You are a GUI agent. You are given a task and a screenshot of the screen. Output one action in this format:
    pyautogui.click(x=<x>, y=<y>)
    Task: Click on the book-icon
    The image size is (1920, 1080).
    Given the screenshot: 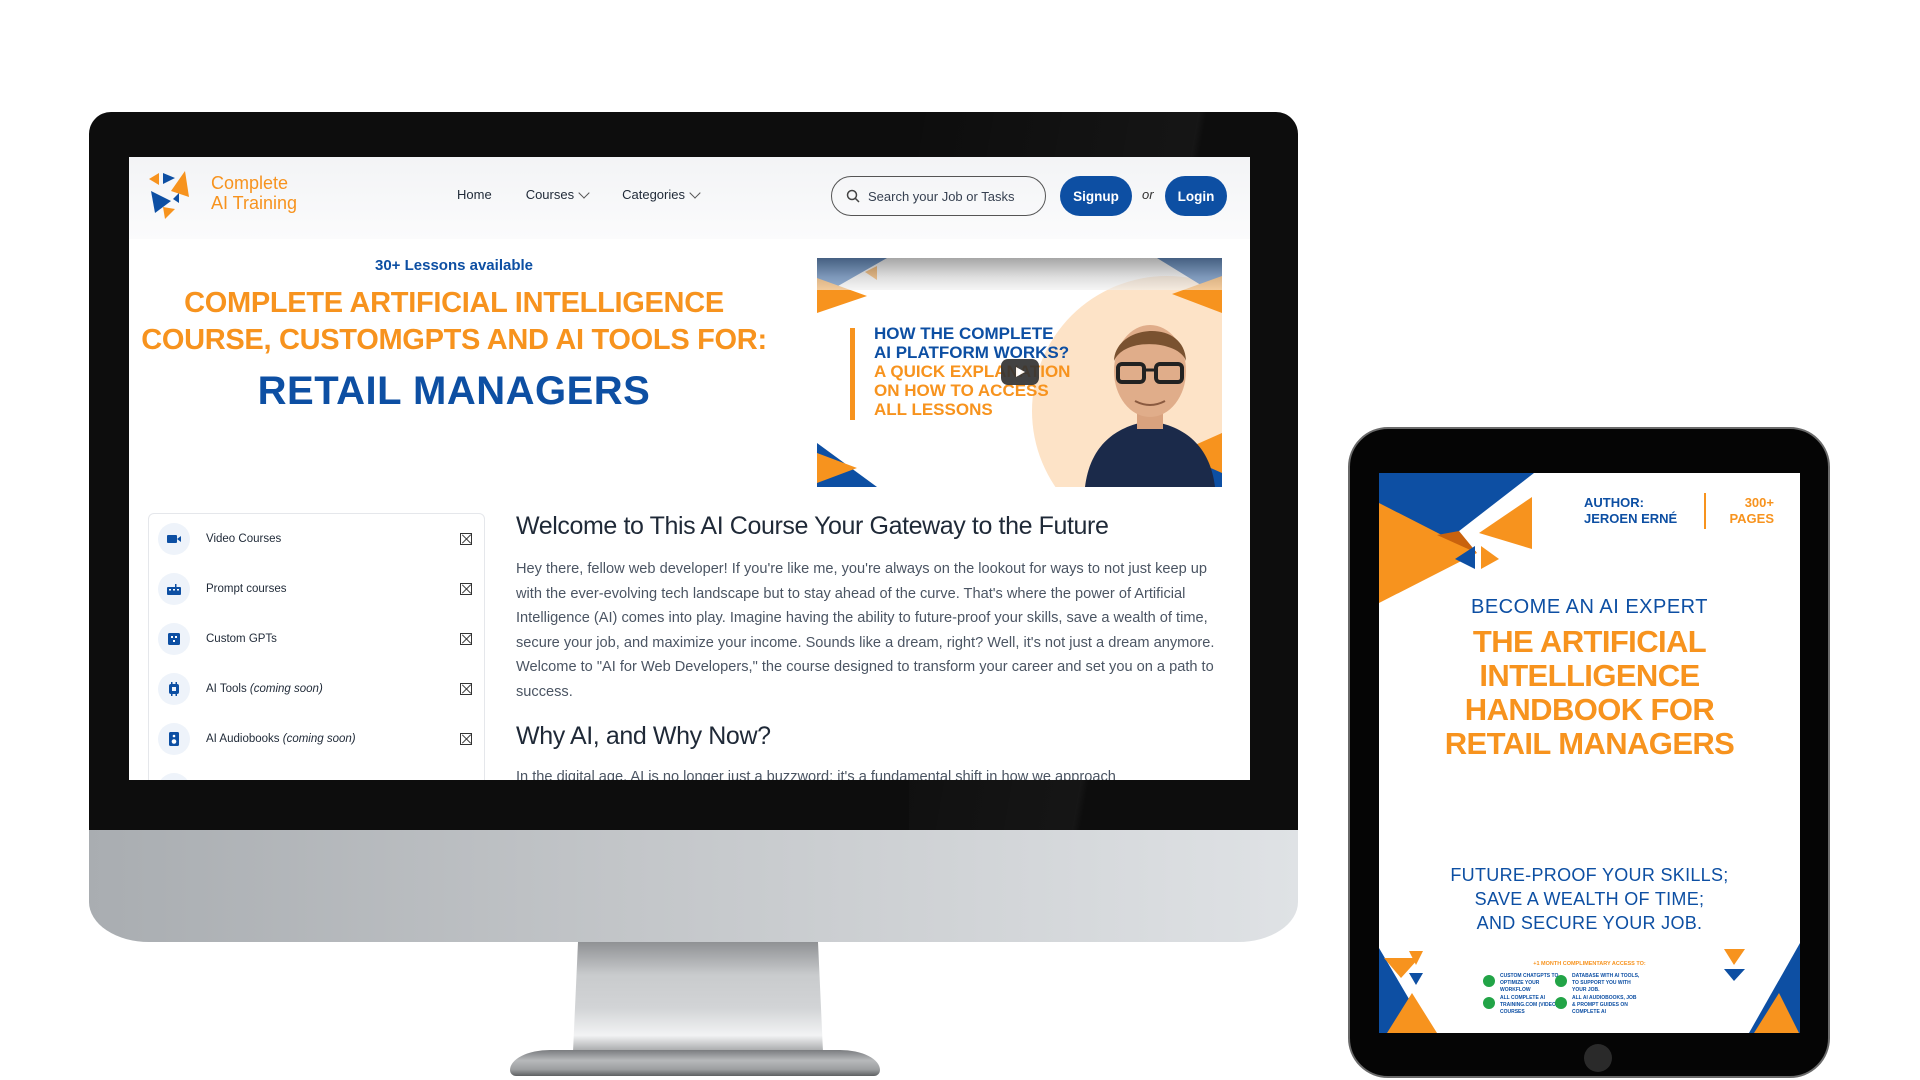 What is the action you would take?
    pyautogui.click(x=174, y=776)
    